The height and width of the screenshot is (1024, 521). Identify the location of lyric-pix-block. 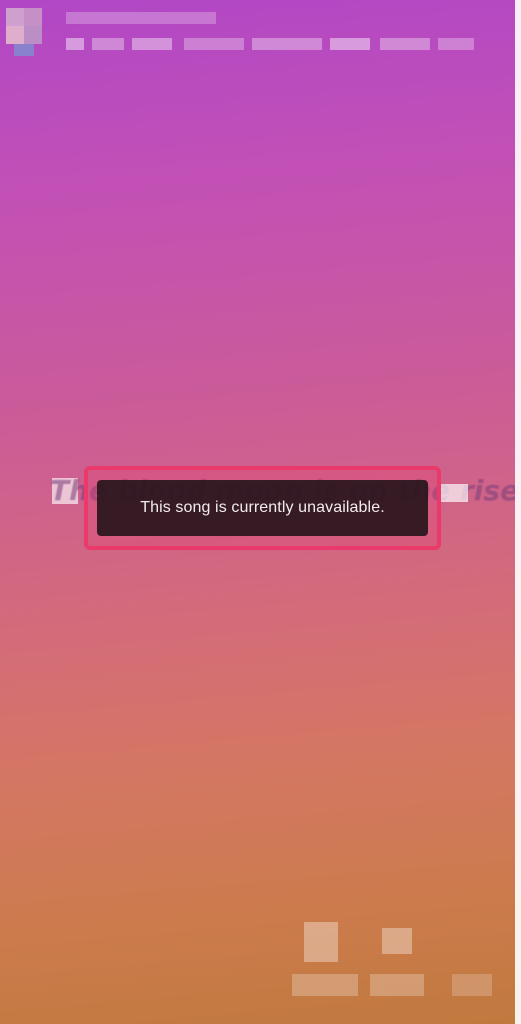
(454, 493).